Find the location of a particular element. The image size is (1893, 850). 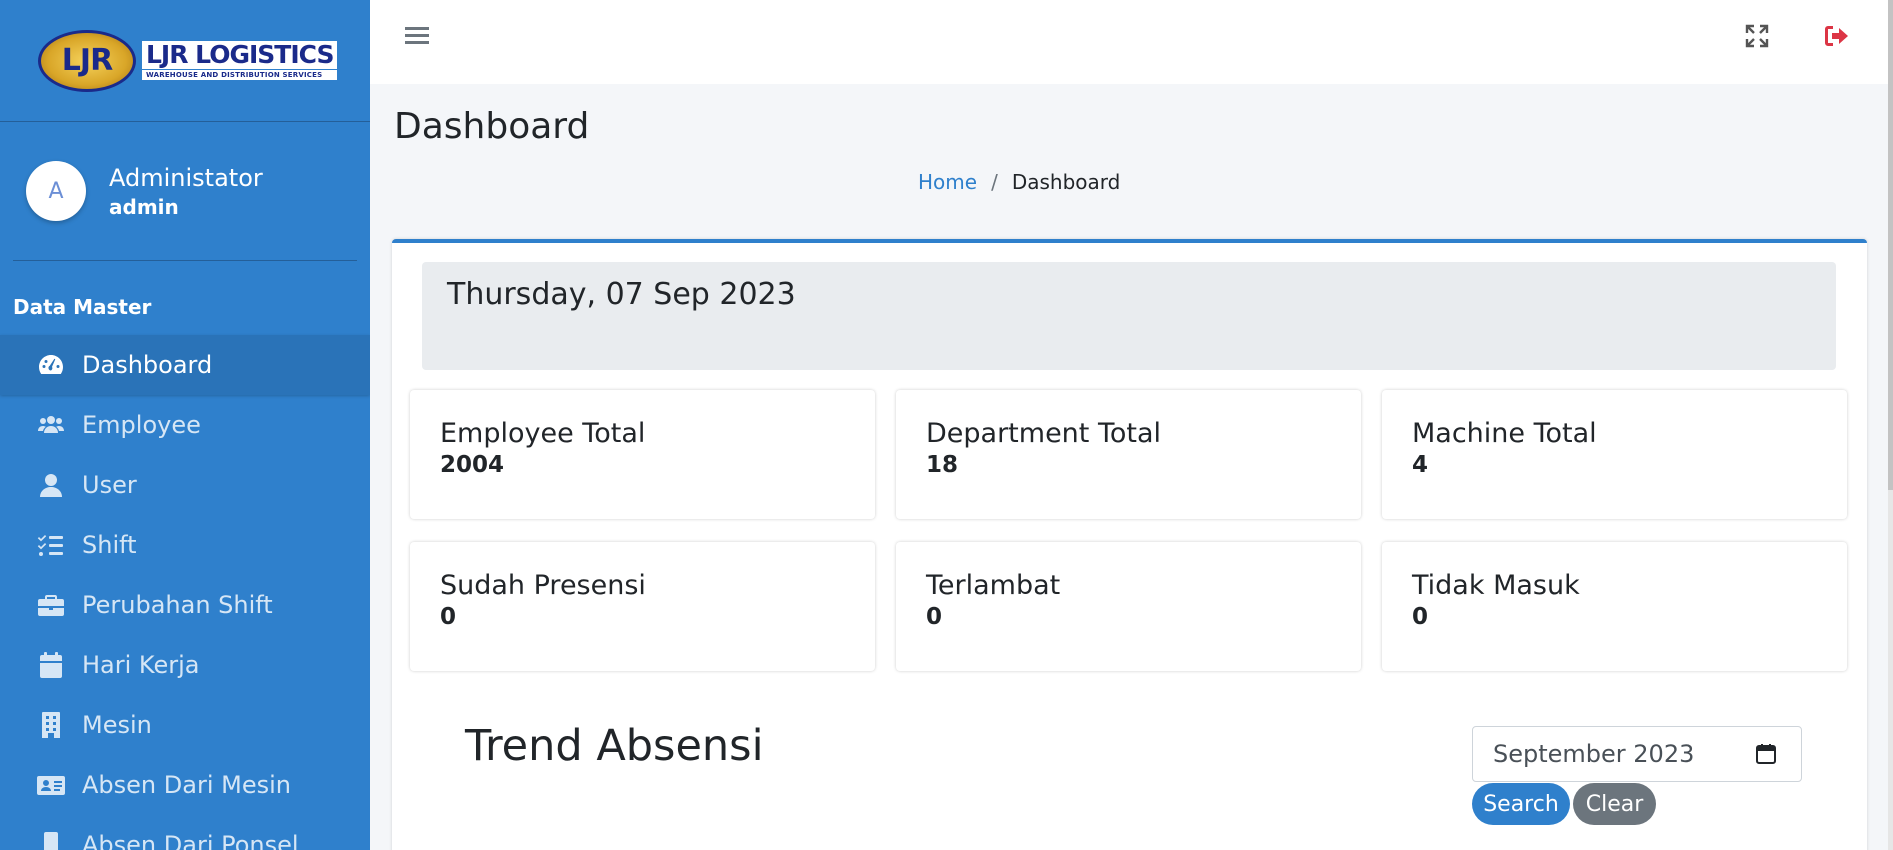

stat-tidak-masuk: Tidak Masuk 0 is located at coordinates (1614, 606).